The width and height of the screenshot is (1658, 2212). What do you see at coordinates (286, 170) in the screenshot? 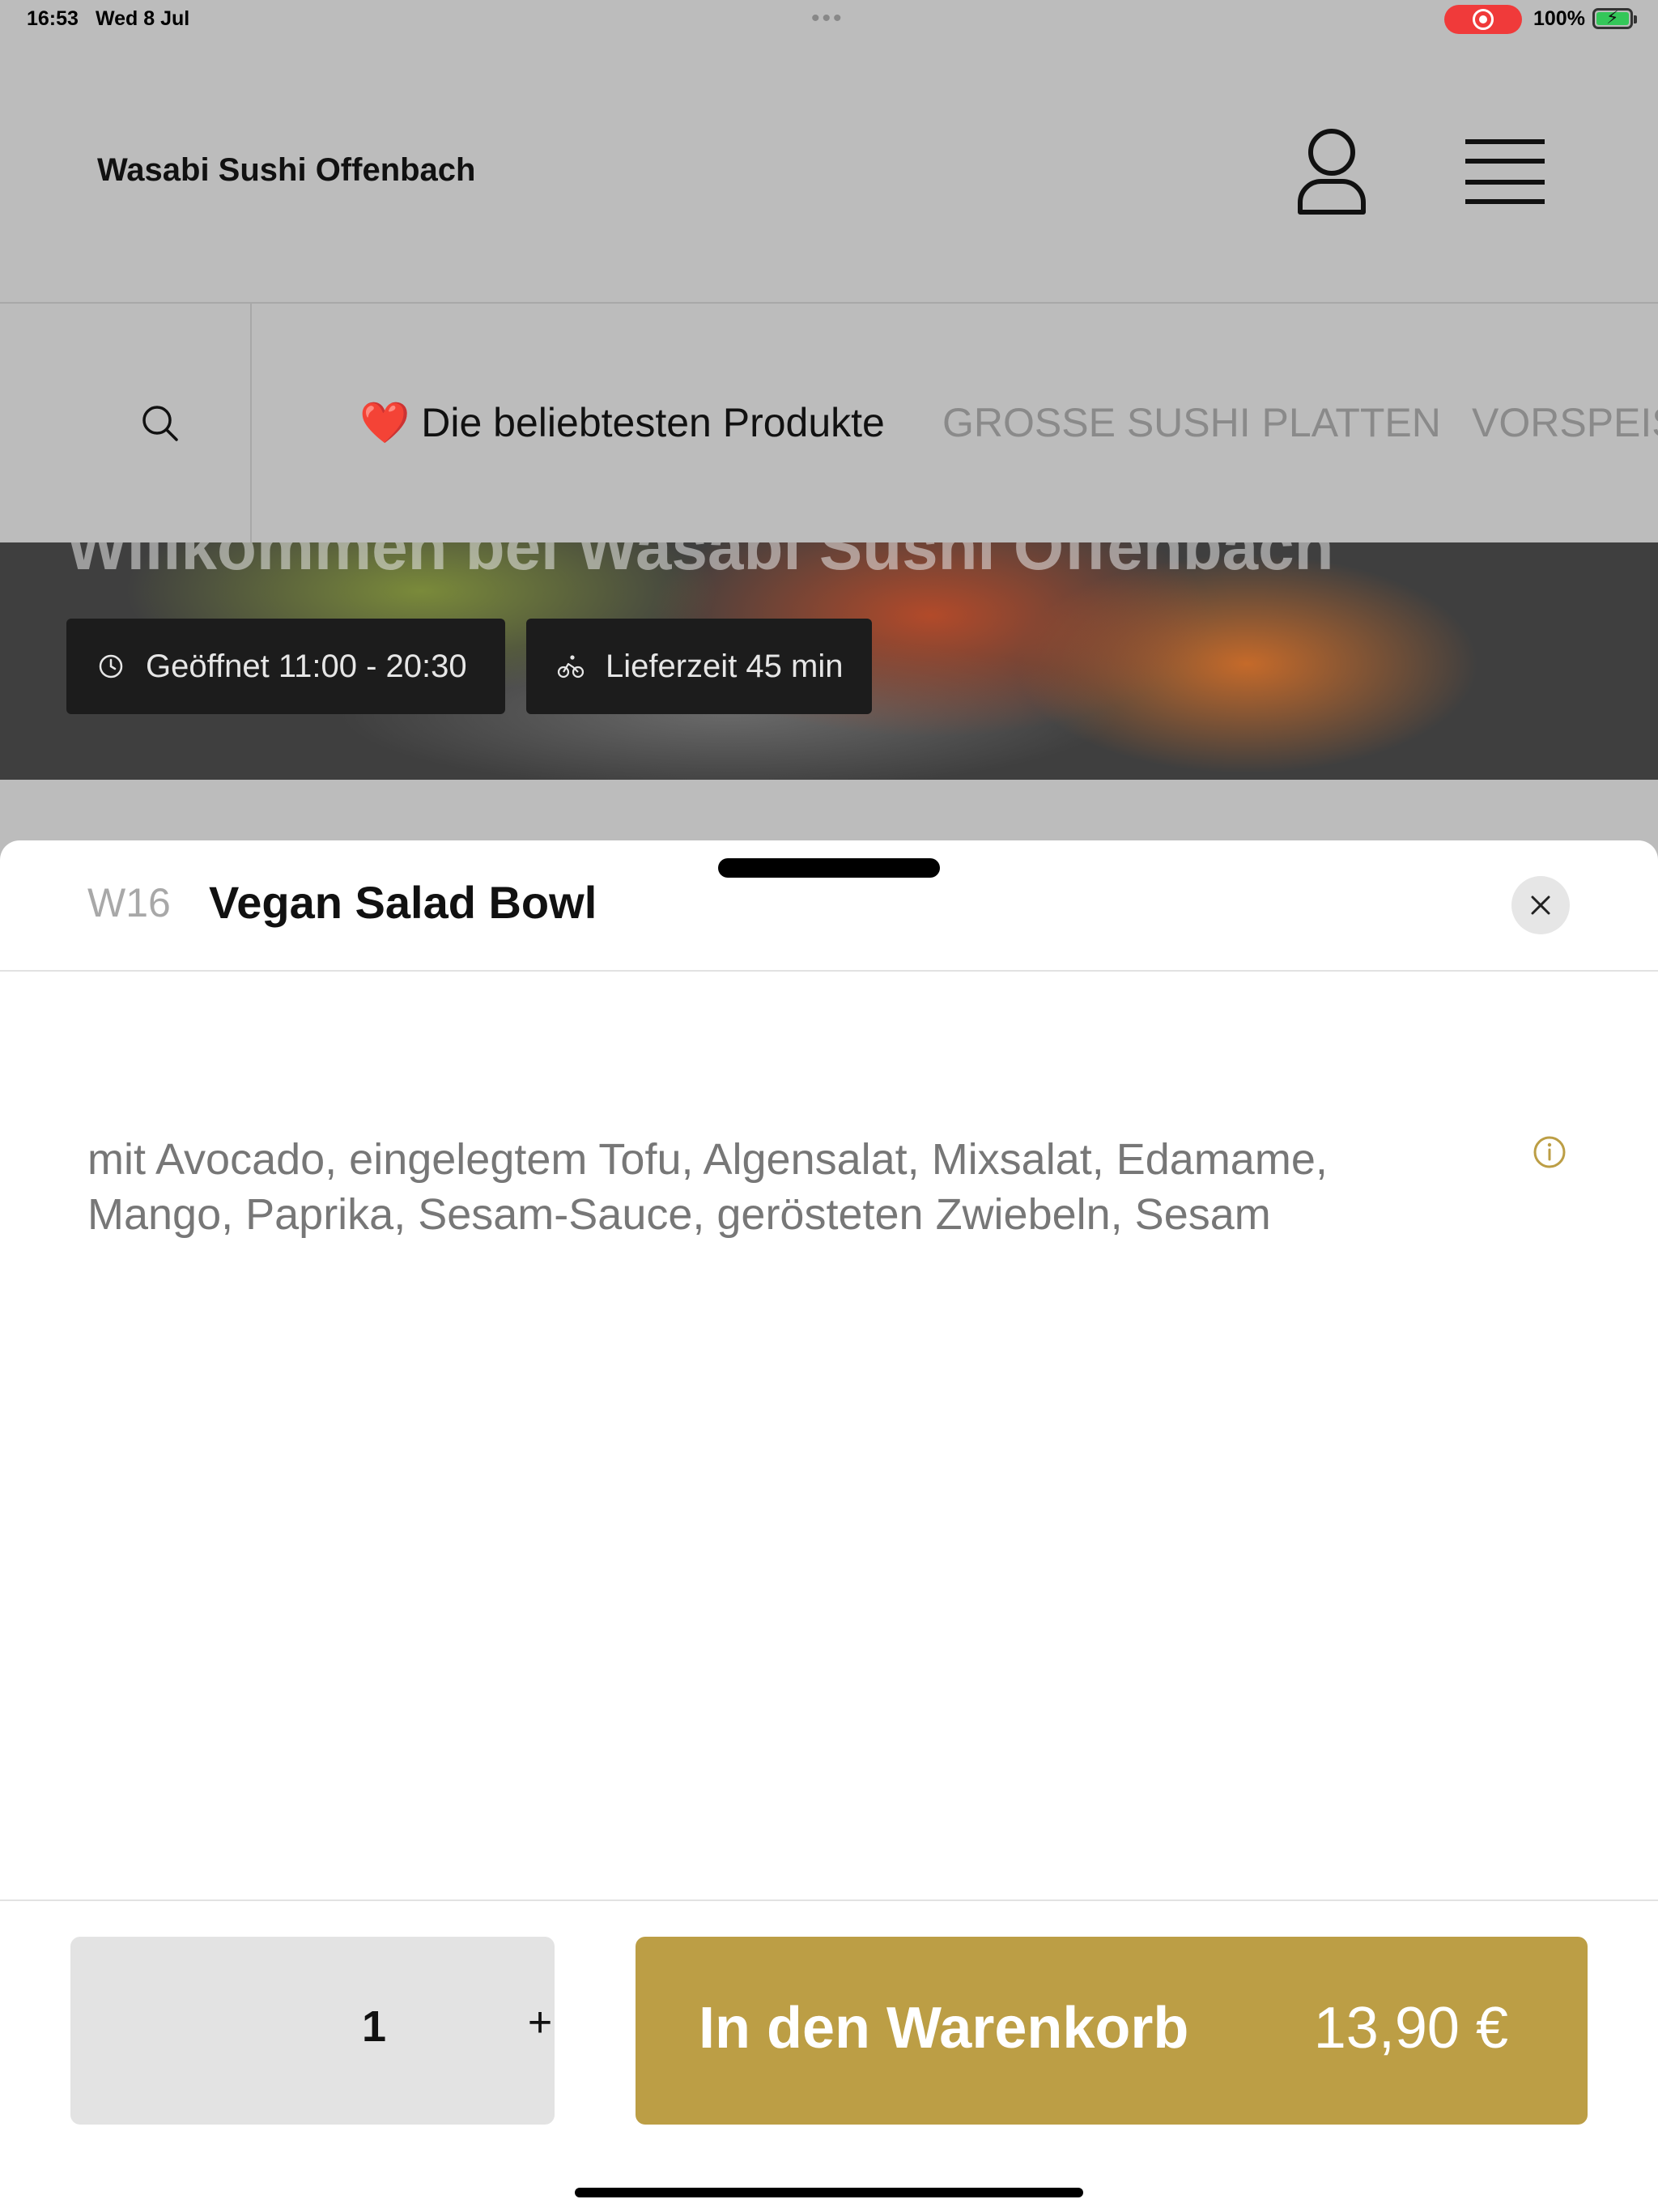
I see `restaurant-name: Wasabi Sushi Offenbach` at bounding box center [286, 170].